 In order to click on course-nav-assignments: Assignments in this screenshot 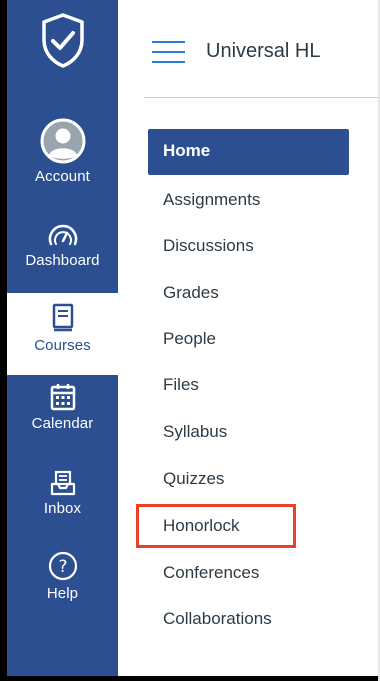, I will do `click(211, 200)`.